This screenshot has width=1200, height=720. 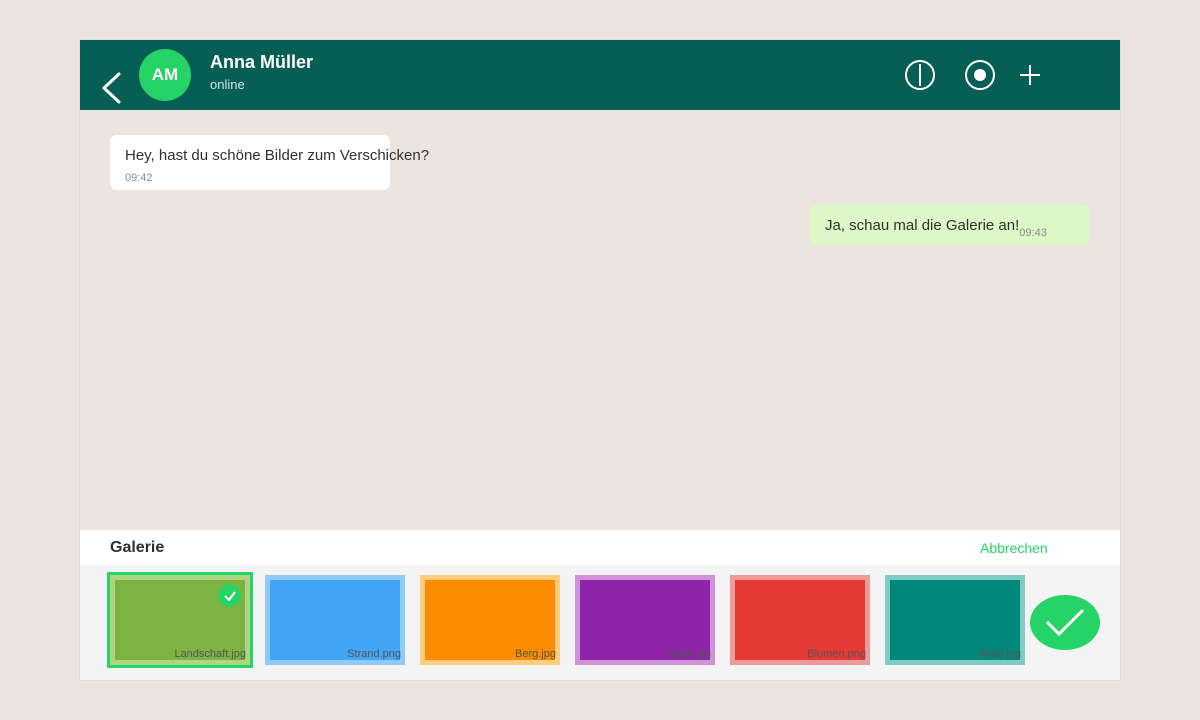 What do you see at coordinates (535, 654) in the screenshot?
I see `gallery-item-name: Berg.jpg` at bounding box center [535, 654].